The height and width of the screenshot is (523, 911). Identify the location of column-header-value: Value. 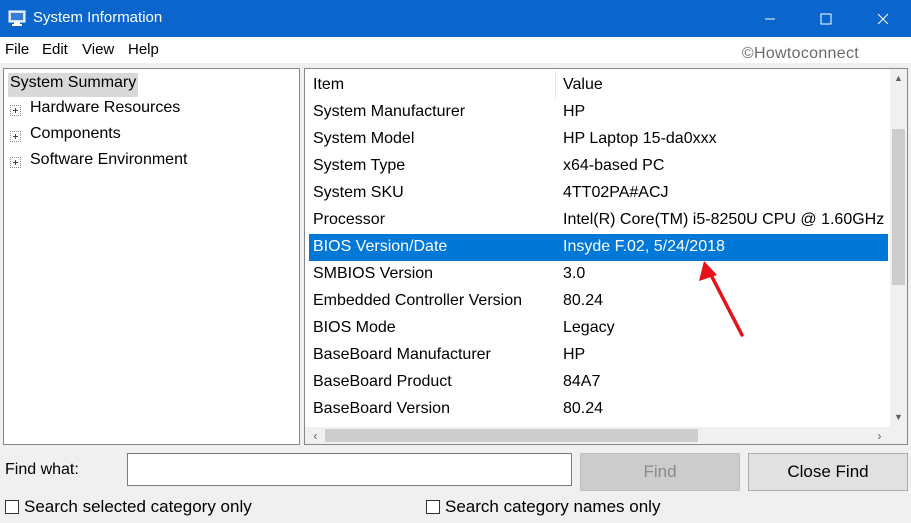
(583, 85).